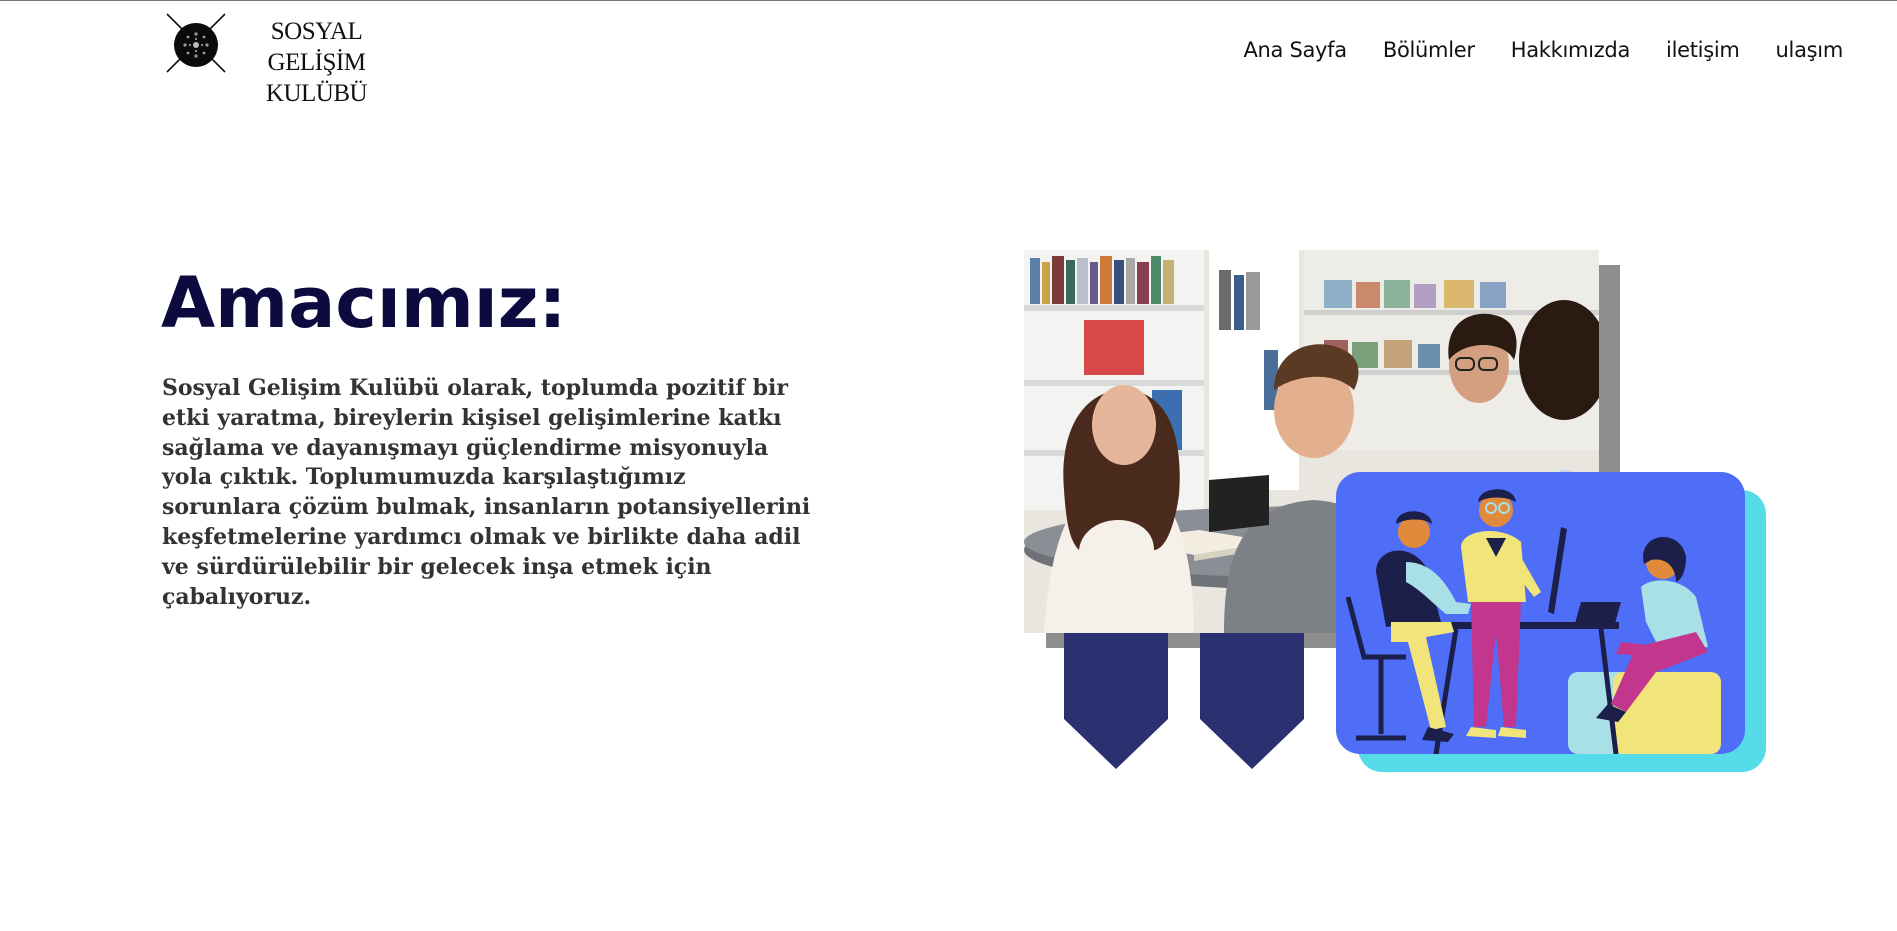 The image size is (1897, 931). I want to click on top-border, so click(948, 0).